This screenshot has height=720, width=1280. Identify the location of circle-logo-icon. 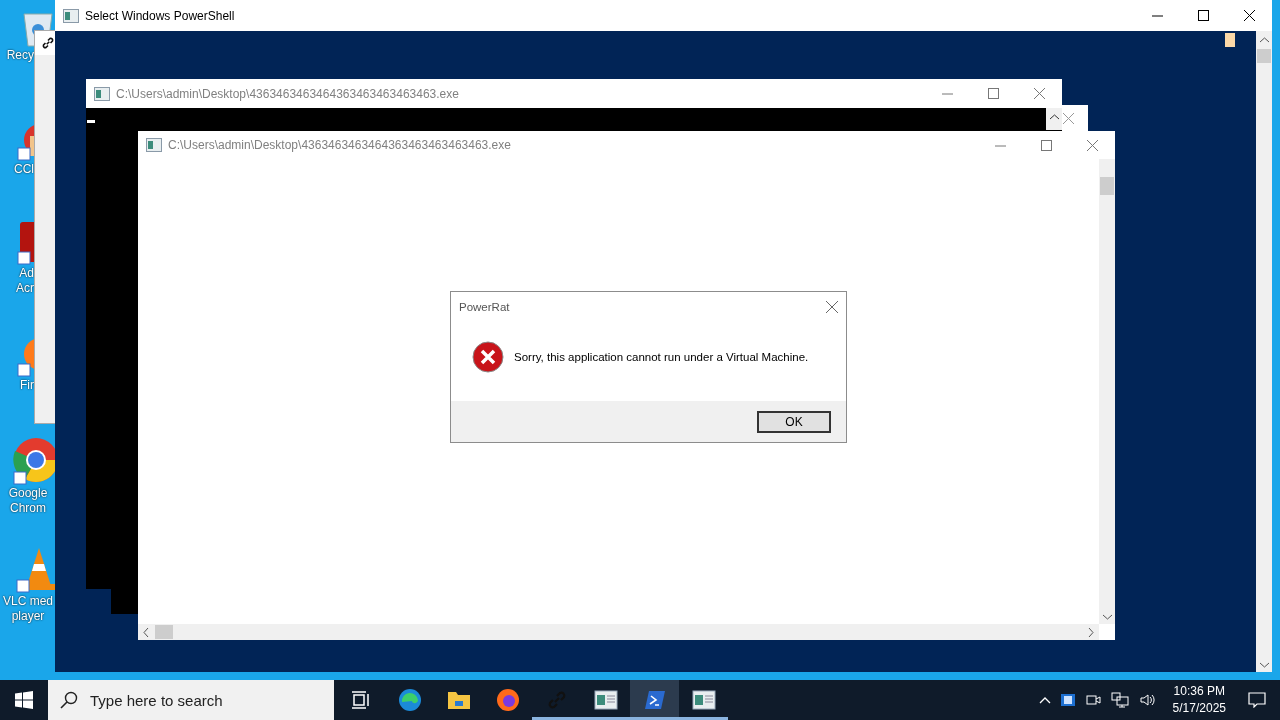
(35, 461).